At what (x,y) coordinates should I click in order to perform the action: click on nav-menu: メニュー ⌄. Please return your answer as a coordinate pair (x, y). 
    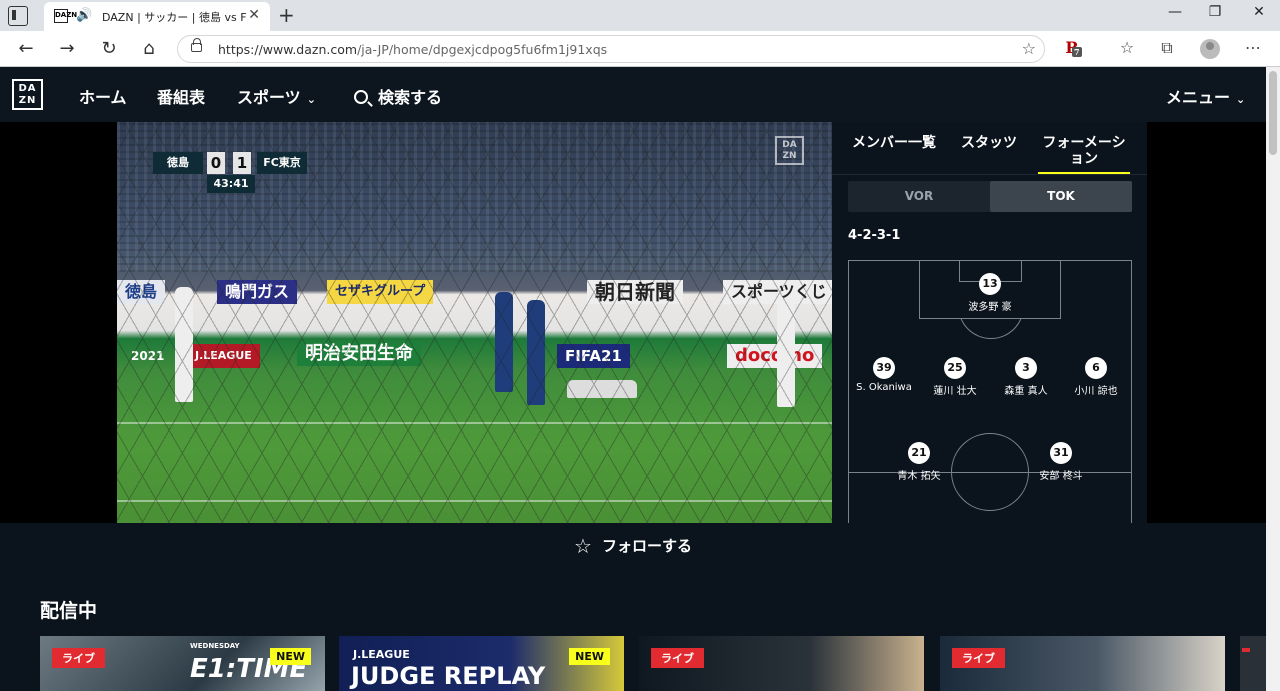
    Looking at the image, I should click on (1205, 96).